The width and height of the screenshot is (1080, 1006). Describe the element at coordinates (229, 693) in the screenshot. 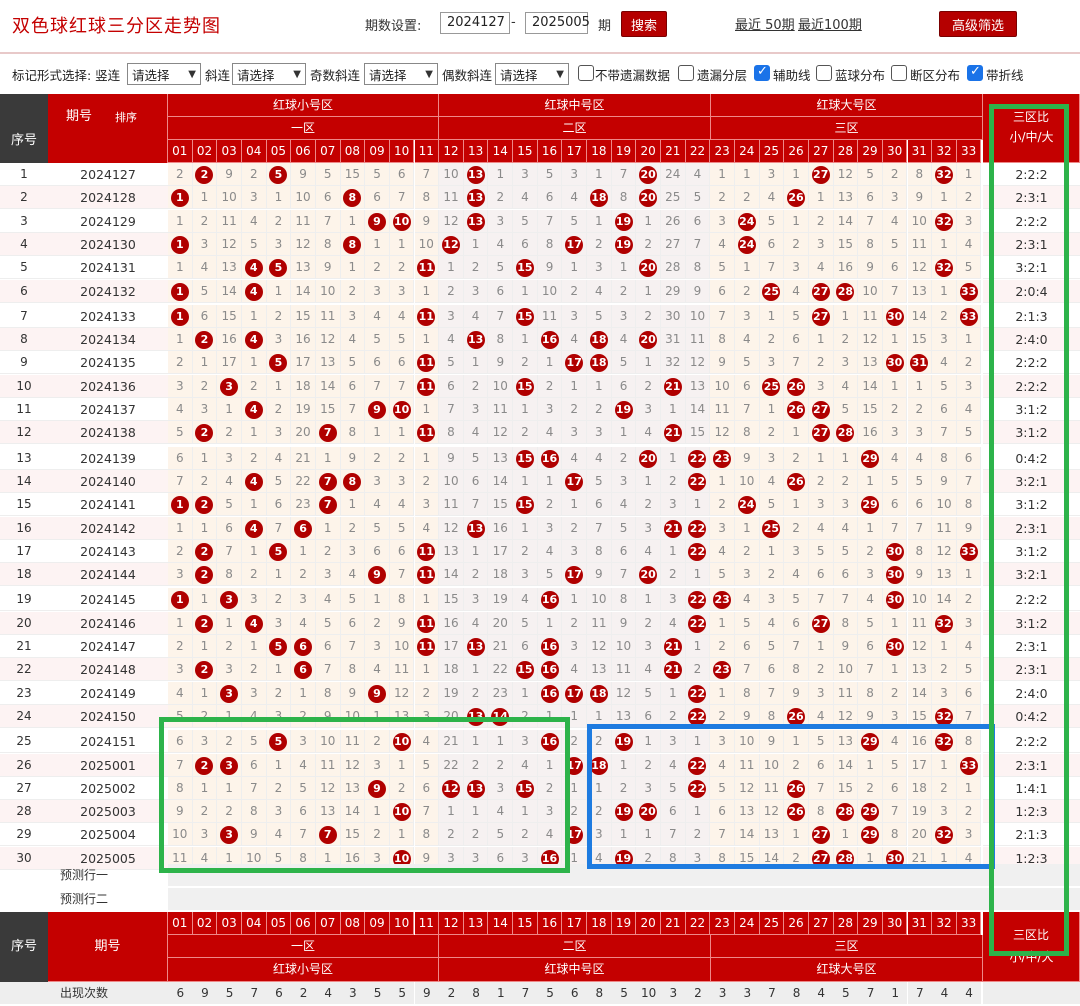

I see `cell-23-3: 3` at that location.